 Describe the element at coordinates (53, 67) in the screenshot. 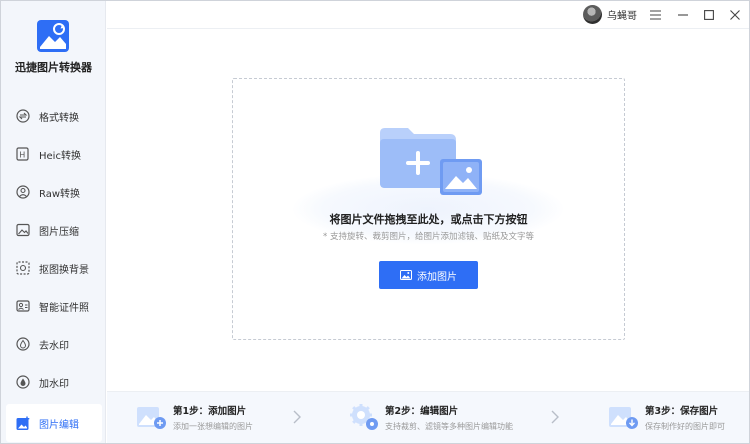

I see `app-title: 迅捷图片转换器` at that location.